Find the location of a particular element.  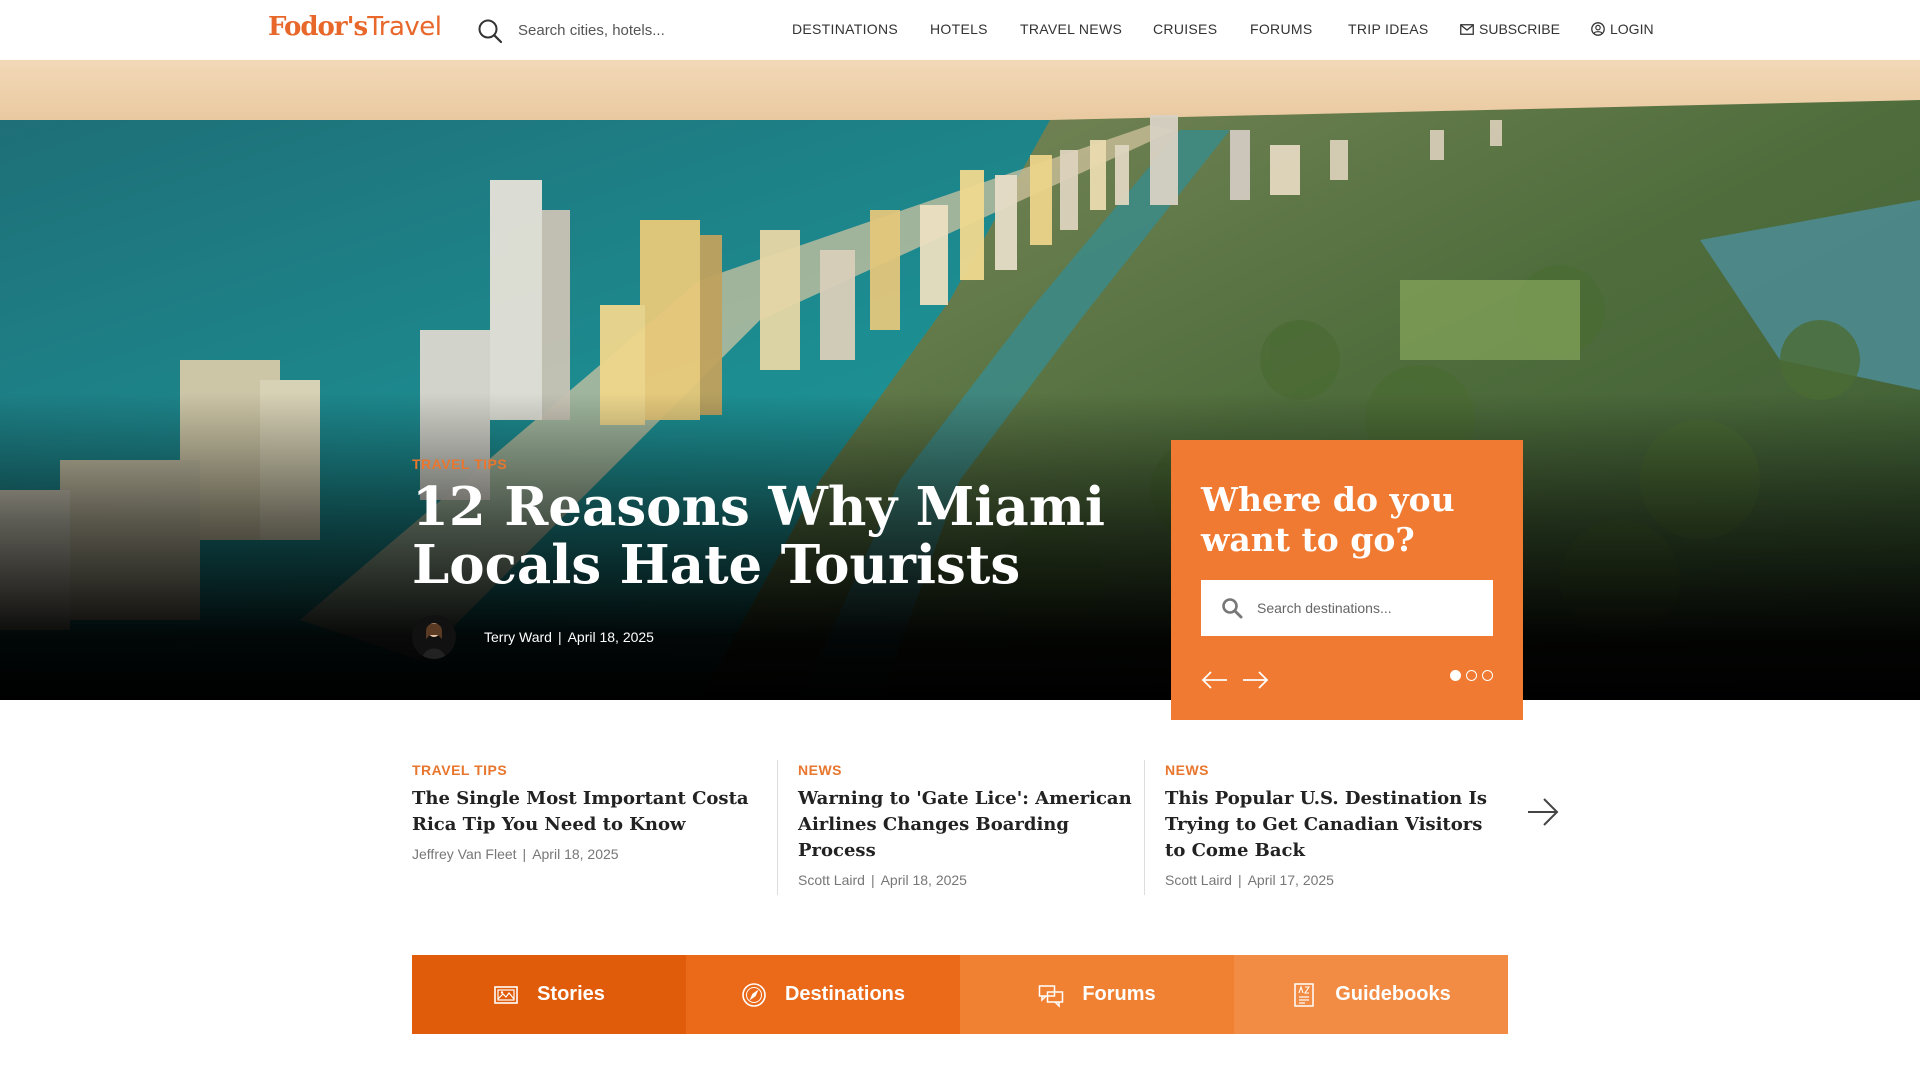

carousel-dots is located at coordinates (1471, 675).